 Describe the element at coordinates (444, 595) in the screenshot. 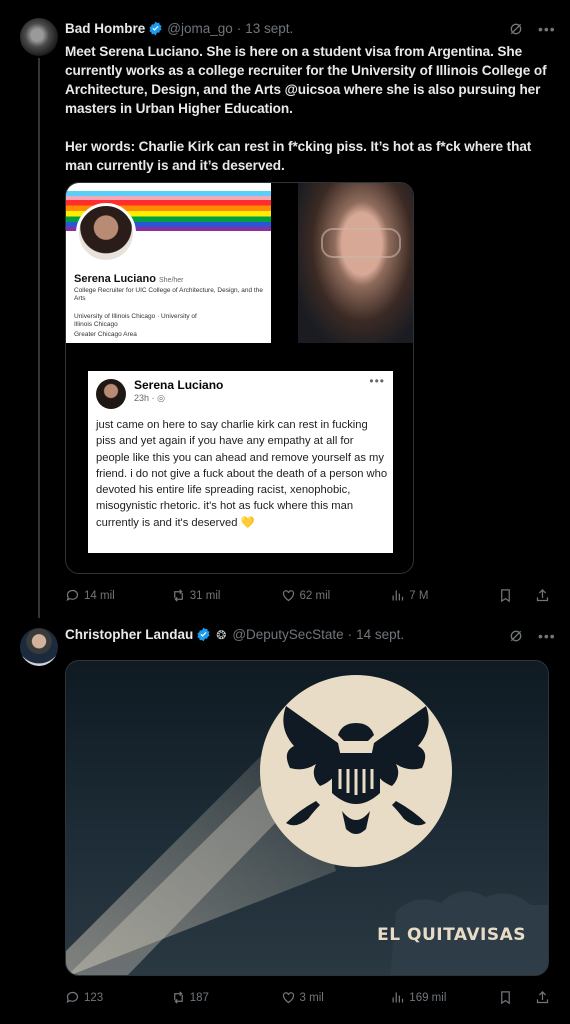

I see `views-button: 7 M` at that location.